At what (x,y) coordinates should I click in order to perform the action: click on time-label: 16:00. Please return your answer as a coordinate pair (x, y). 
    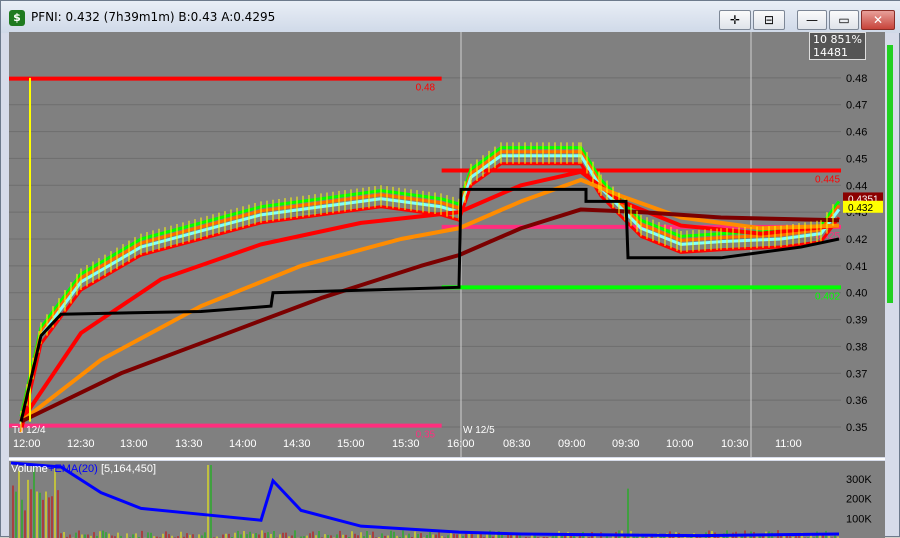
    Looking at the image, I should click on (461, 444).